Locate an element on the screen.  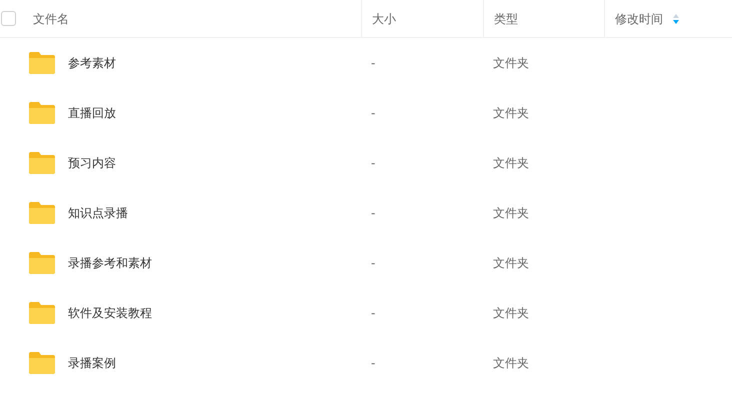
column-header: 文件名 is located at coordinates (51, 19).